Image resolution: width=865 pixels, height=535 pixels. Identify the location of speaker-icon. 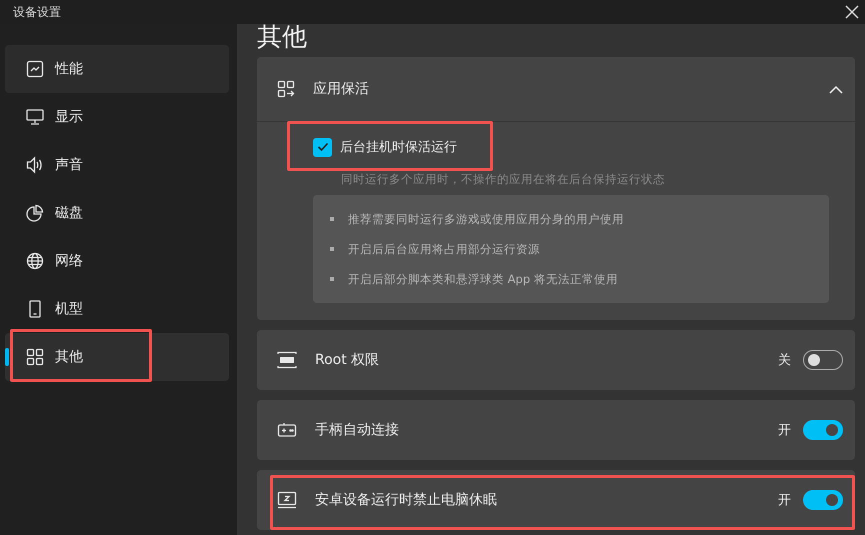
(35, 165).